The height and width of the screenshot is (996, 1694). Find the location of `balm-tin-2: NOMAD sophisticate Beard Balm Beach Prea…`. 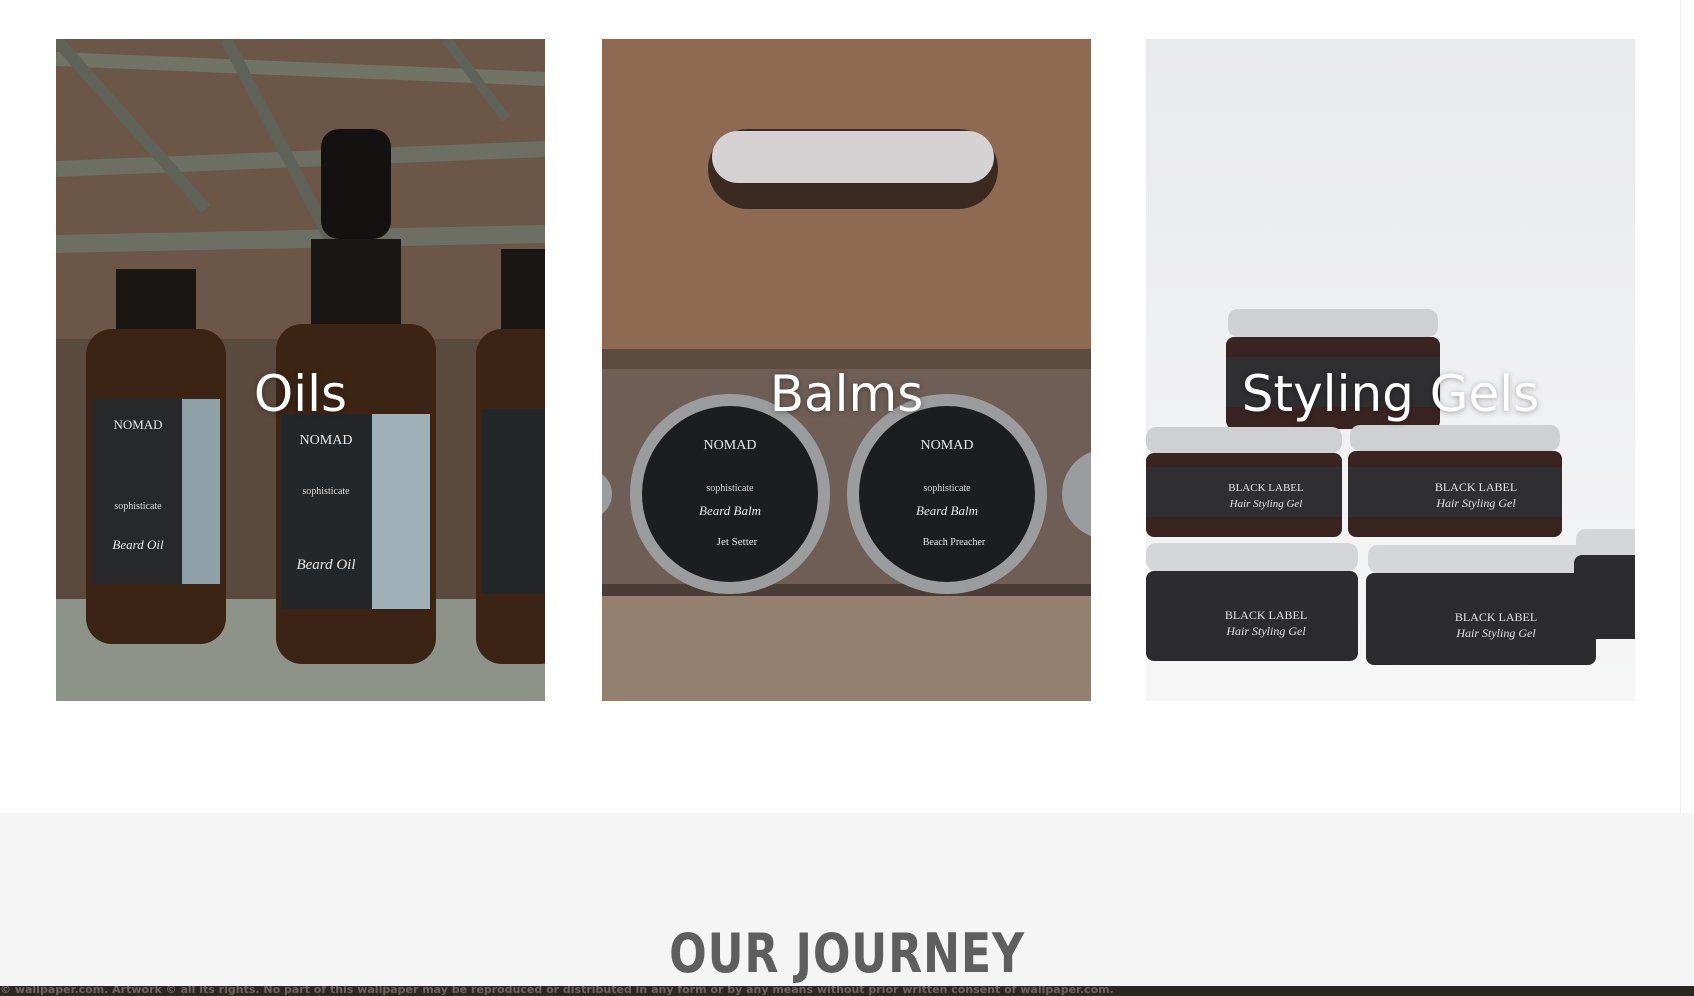

balm-tin-2: NOMAD sophisticate Beard Balm Beach Prea… is located at coordinates (947, 494).